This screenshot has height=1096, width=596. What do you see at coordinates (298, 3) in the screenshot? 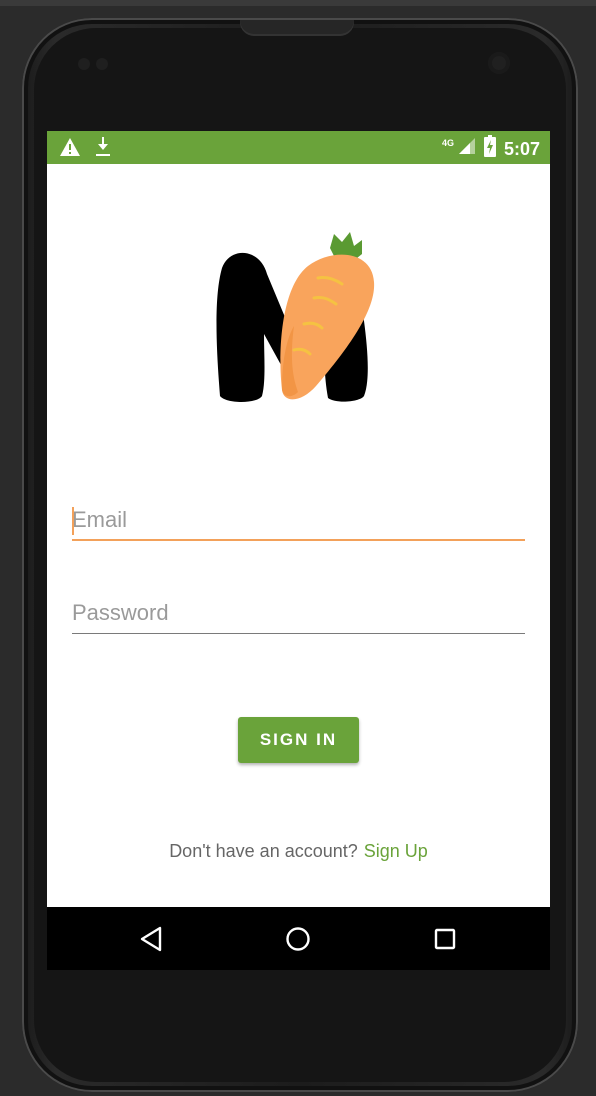
I see `emulator-top-strip` at bounding box center [298, 3].